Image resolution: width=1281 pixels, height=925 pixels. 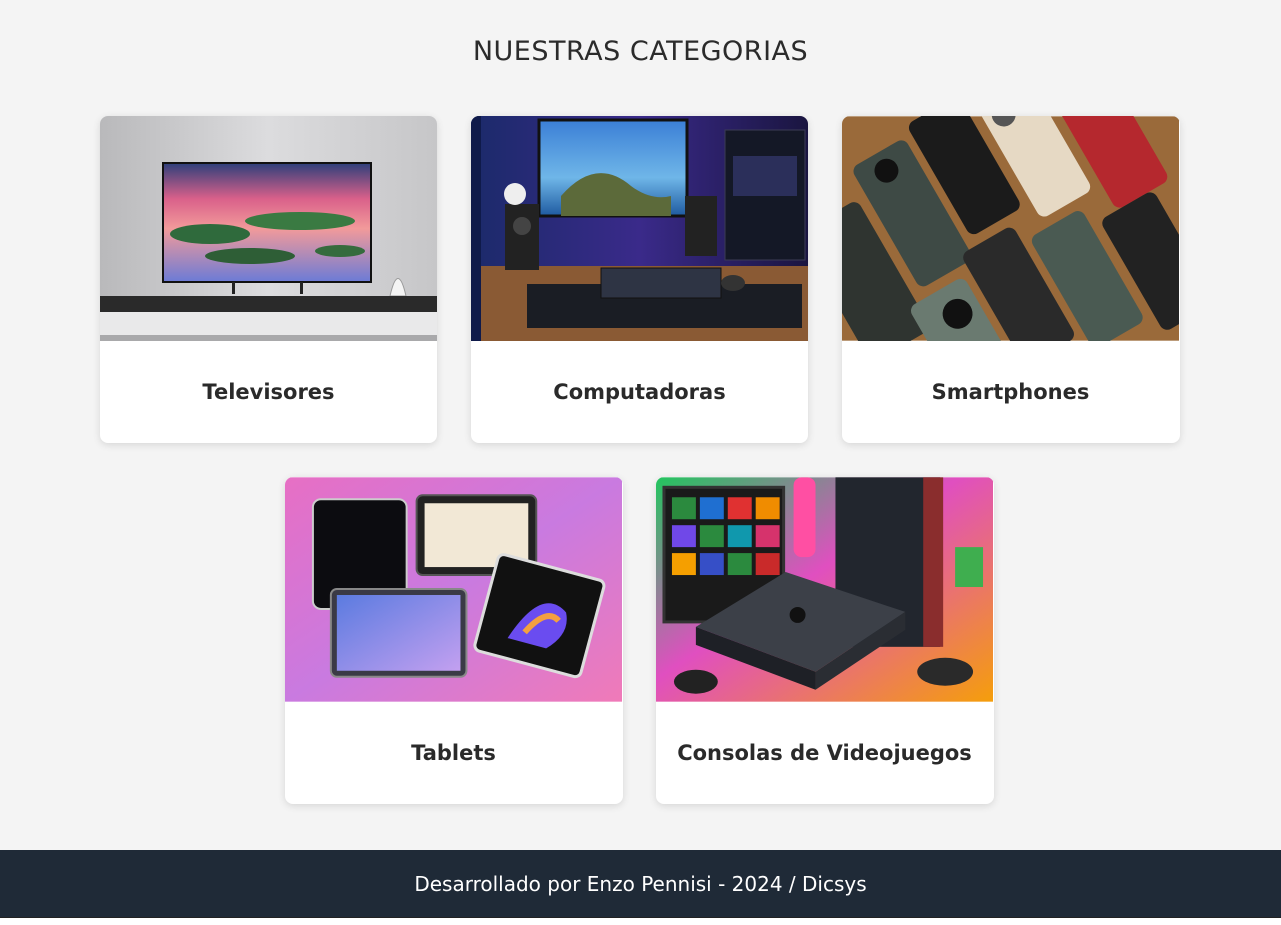 I want to click on category-card-televisores: Televisores, so click(x=268, y=279).